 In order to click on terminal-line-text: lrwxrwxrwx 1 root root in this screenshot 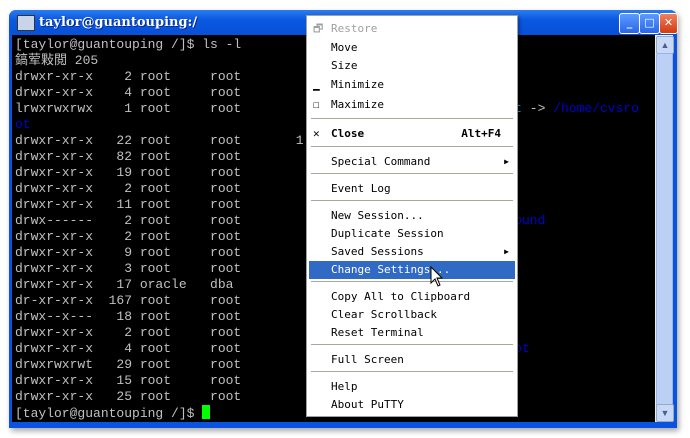, I will do `click(128, 108)`.